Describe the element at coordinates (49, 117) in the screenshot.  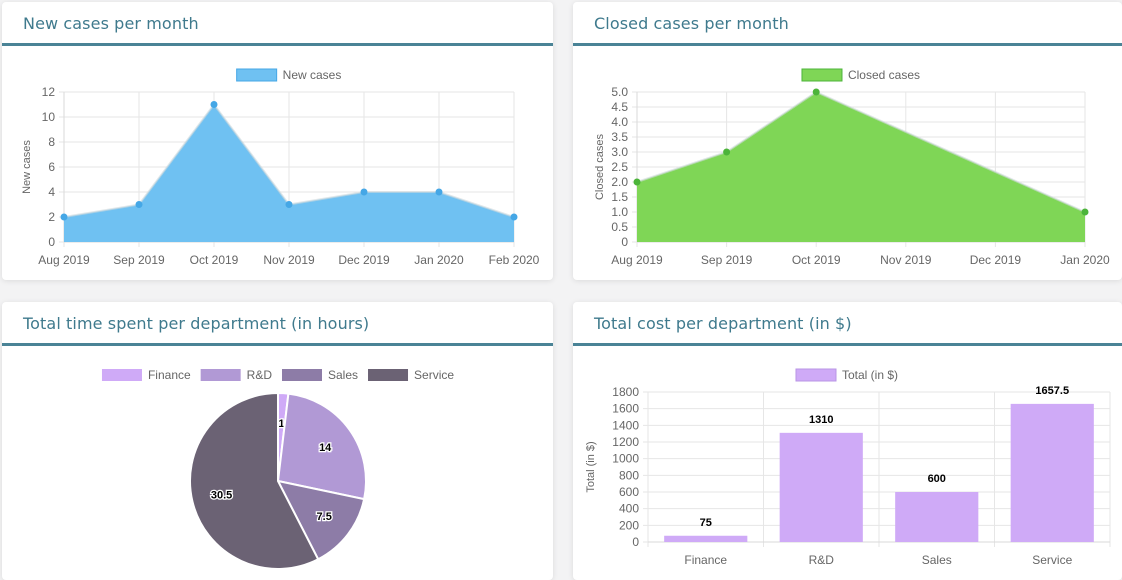
I see `y-tick-label: 10` at that location.